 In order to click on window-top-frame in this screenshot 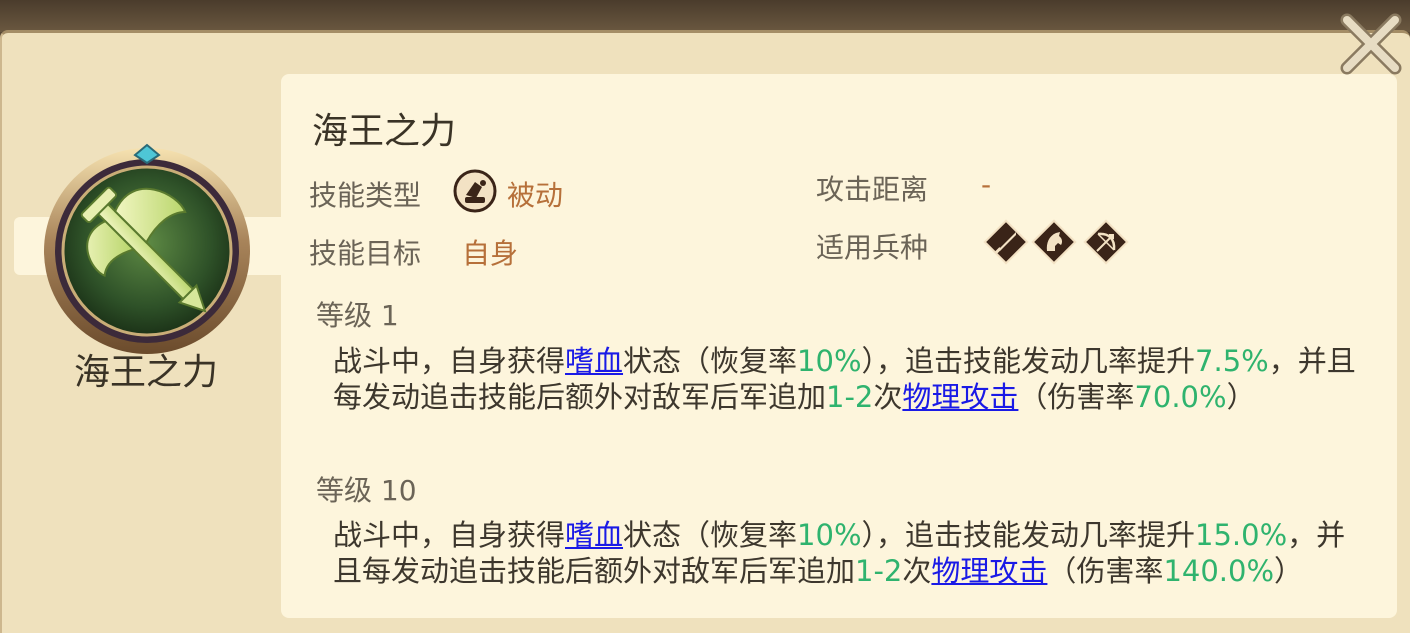, I will do `click(705, 16)`.